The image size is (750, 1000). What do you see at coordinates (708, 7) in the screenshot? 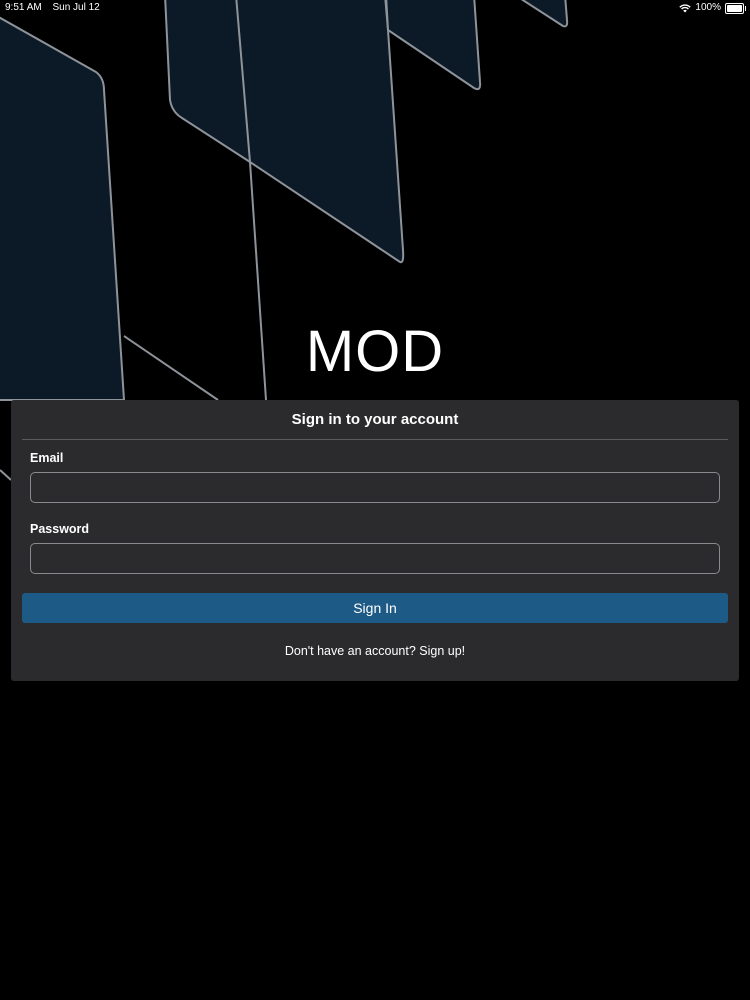
I see `battery-percent: 100%` at bounding box center [708, 7].